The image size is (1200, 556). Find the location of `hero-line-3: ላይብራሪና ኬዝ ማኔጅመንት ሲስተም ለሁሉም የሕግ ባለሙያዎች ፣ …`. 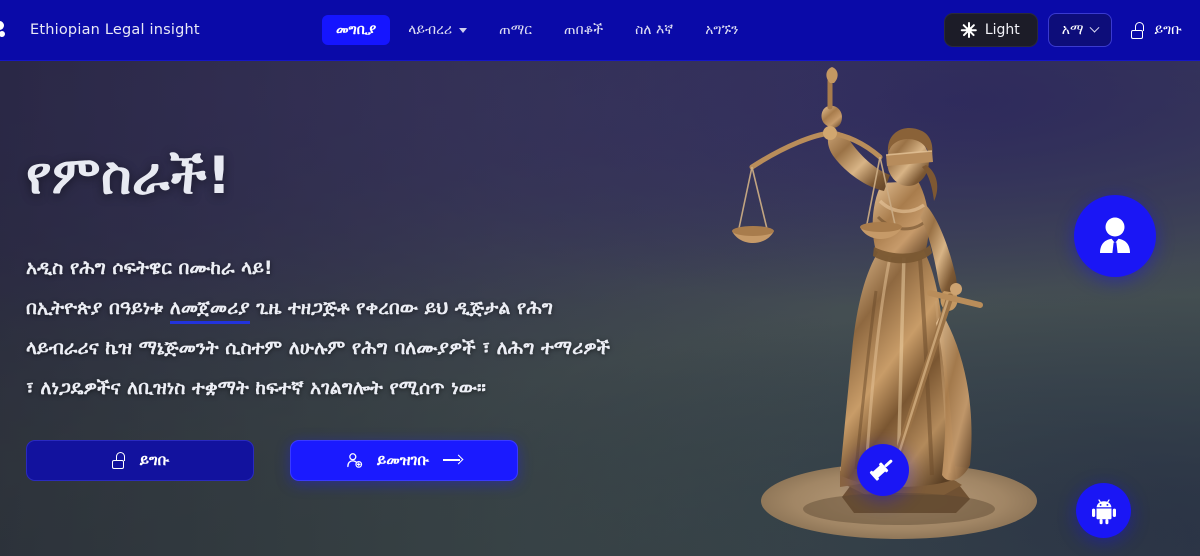

hero-line-3: ላይብራሪና ኬዝ ማኔጅመንት ሲስተም ለሁሉም የሕግ ባለሙያዎች ፣ … is located at coordinates (318, 347).